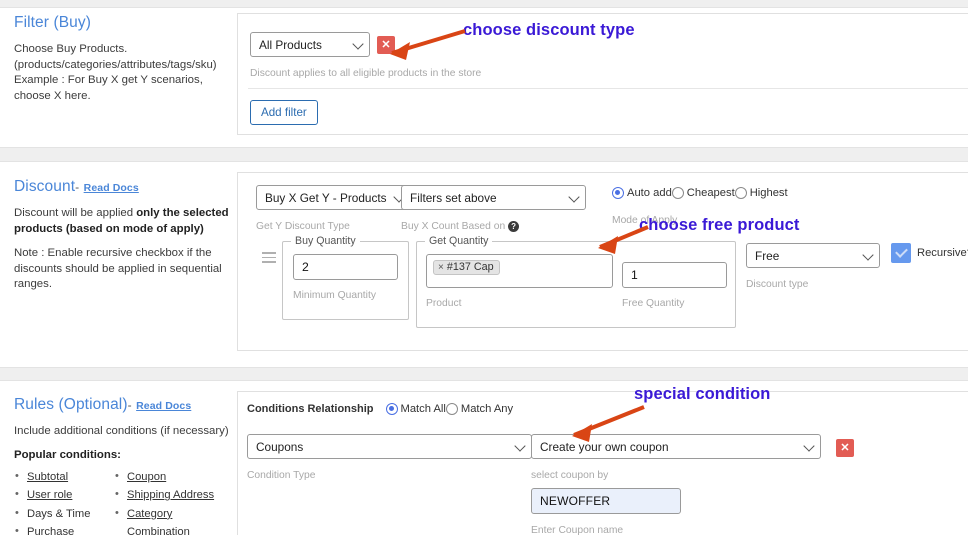 This screenshot has height=535, width=968. I want to click on free-quantity-helper: Free Quantity, so click(653, 303).